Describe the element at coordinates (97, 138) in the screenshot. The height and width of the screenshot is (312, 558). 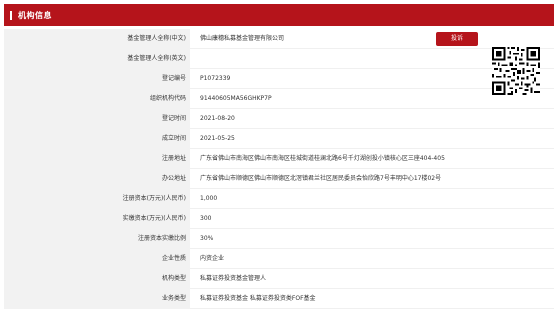
I see `row-label: 成立时间` at that location.